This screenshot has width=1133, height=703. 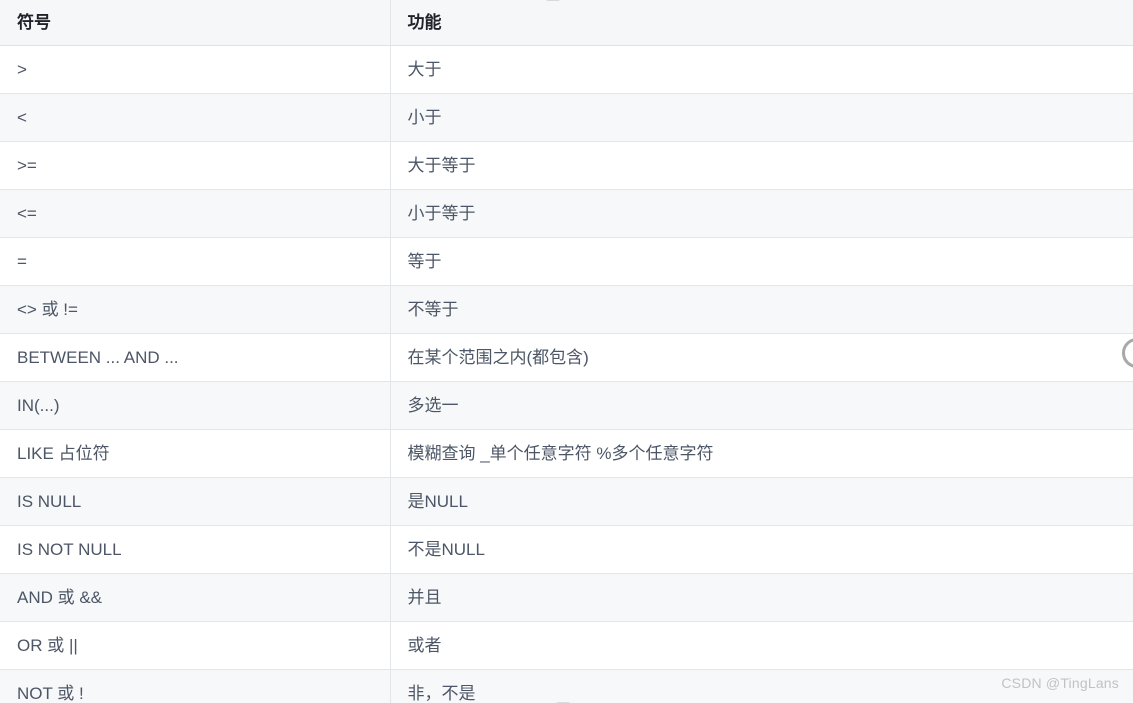 What do you see at coordinates (761, 686) in the screenshot?
I see `cell-function: 非，不是` at bounding box center [761, 686].